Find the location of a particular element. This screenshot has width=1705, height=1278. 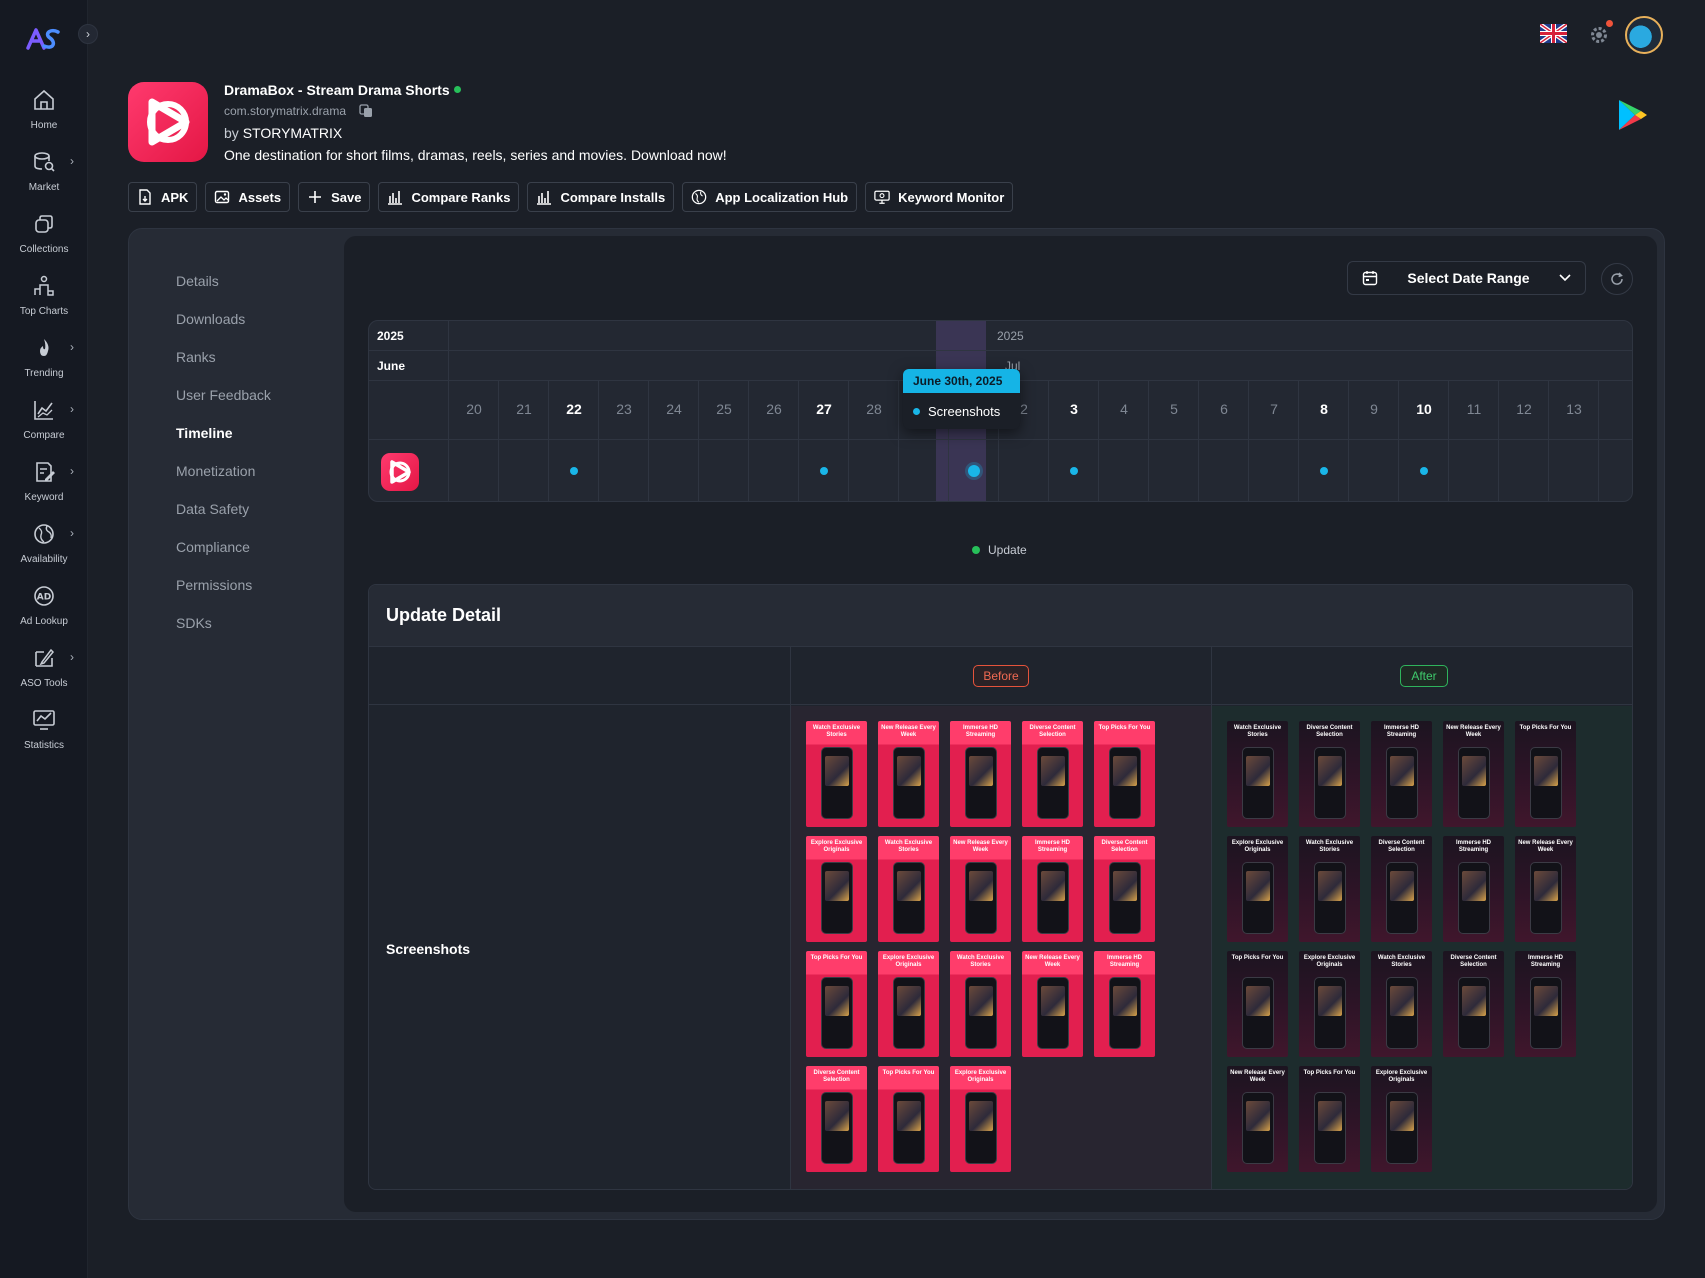

save-button: Save is located at coordinates (334, 197).